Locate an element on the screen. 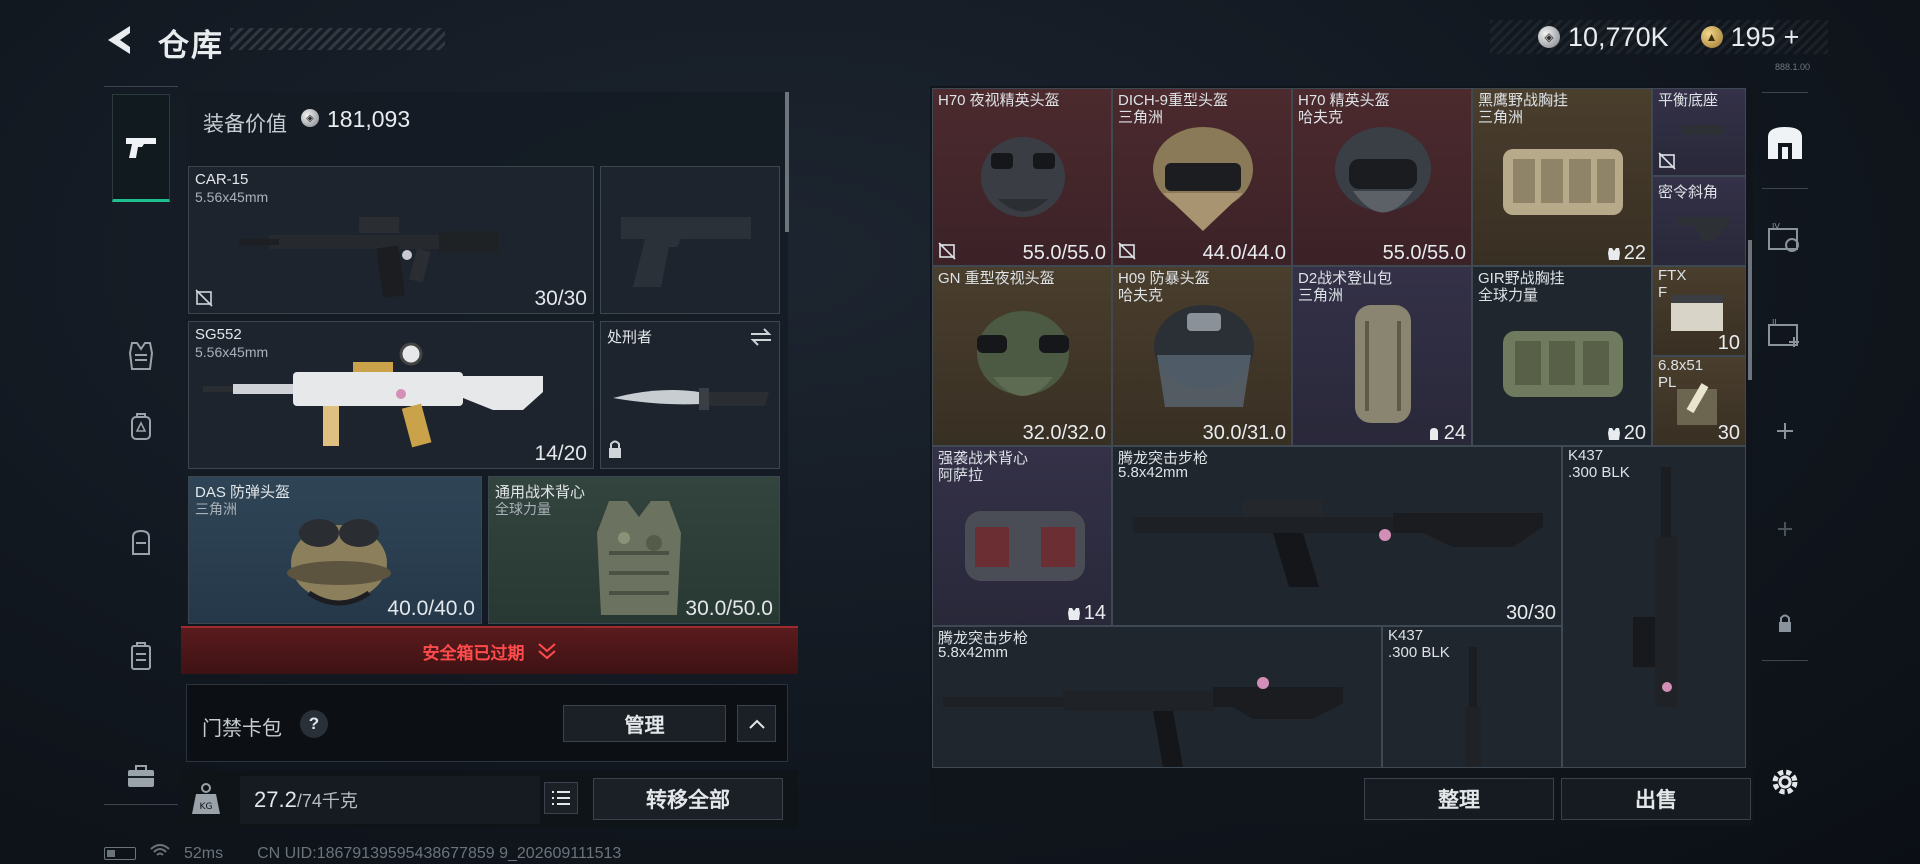  swap-icon is located at coordinates (761, 339).